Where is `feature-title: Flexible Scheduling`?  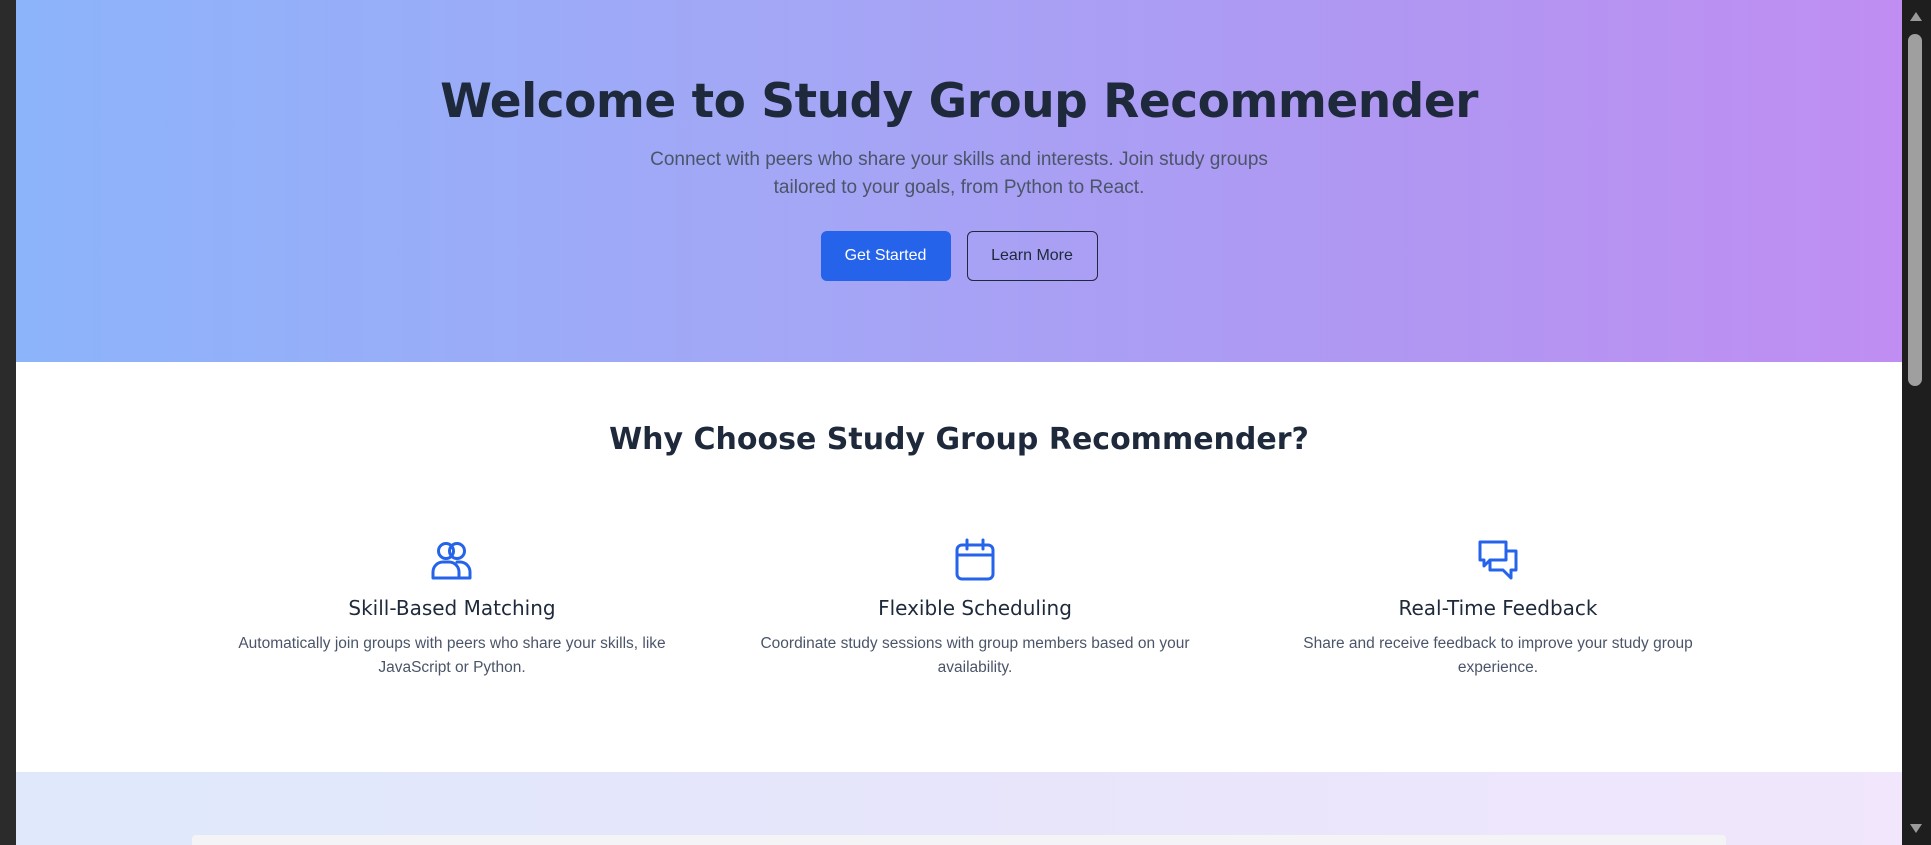 feature-title: Flexible Scheduling is located at coordinates (975, 608).